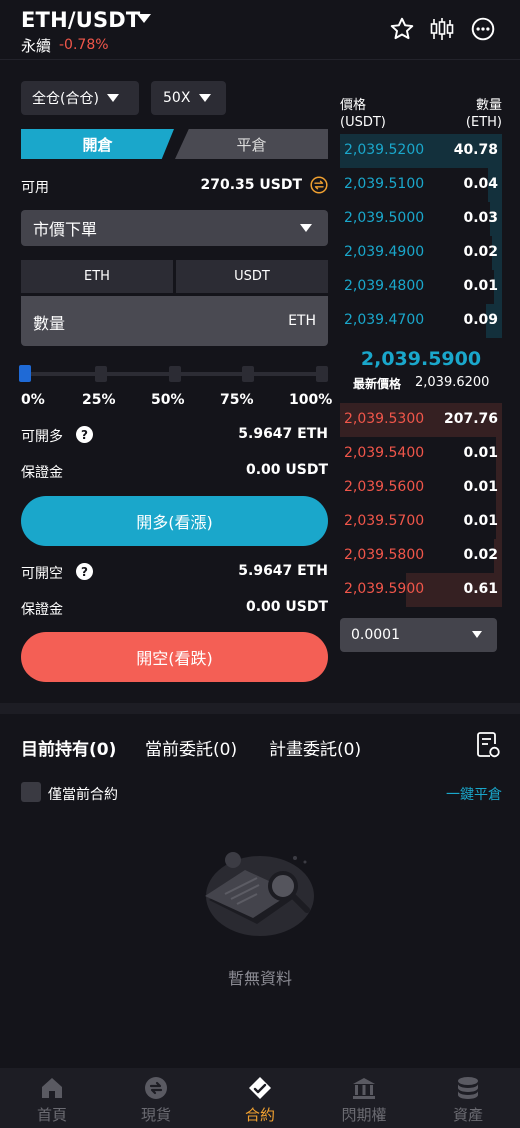 This screenshot has width=520, height=1128. What do you see at coordinates (174, 521) in the screenshot?
I see `open-long-button: 開多(看漲)` at bounding box center [174, 521].